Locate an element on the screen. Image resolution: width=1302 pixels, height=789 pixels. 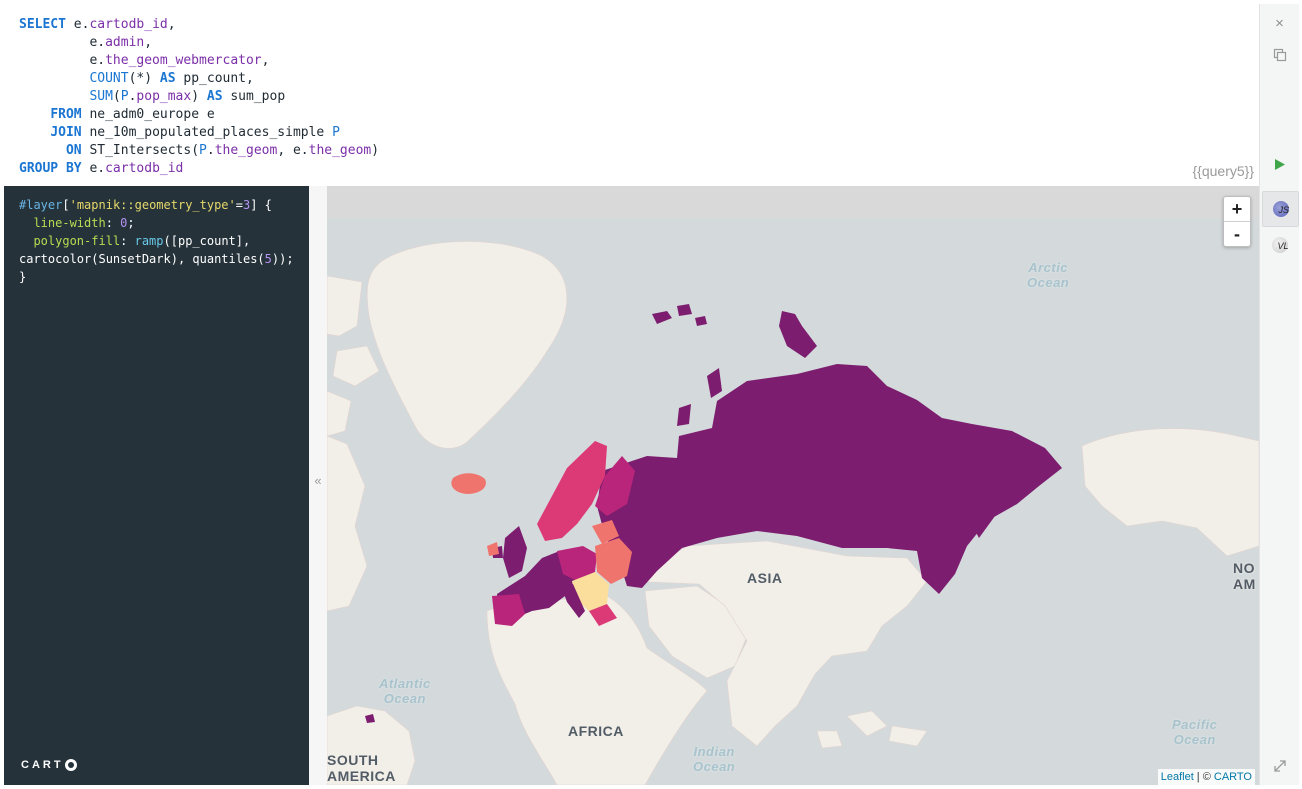
map-attribution: Leaflet | © CARTO is located at coordinates (1206, 777).